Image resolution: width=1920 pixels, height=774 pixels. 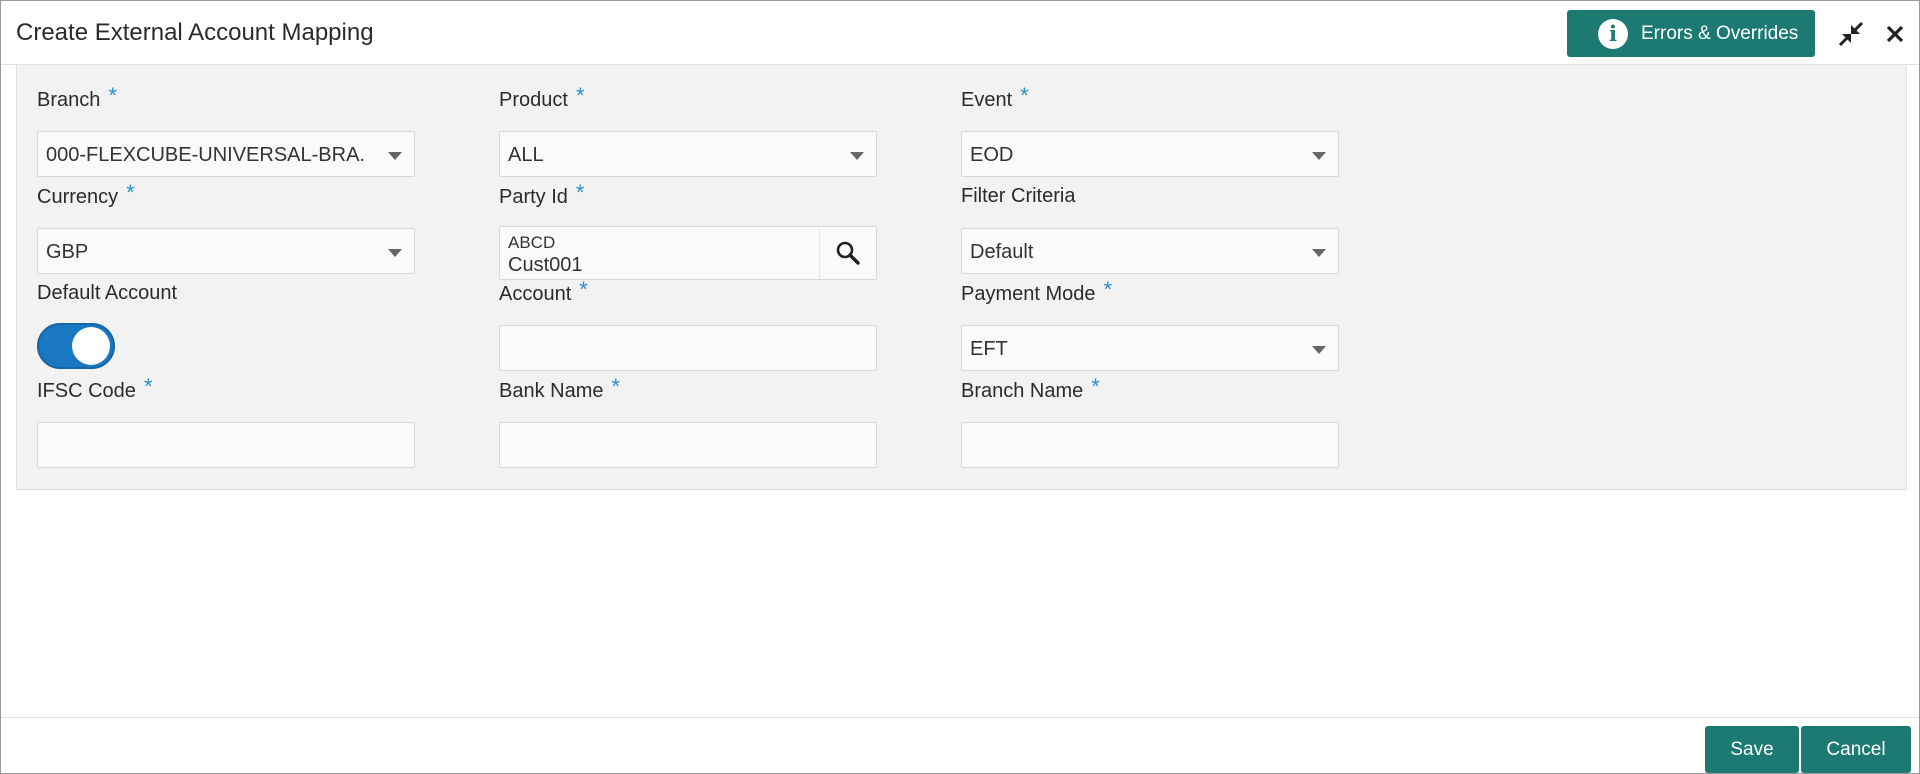 What do you see at coordinates (226, 324) in the screenshot?
I see `default-account-field: Default Account` at bounding box center [226, 324].